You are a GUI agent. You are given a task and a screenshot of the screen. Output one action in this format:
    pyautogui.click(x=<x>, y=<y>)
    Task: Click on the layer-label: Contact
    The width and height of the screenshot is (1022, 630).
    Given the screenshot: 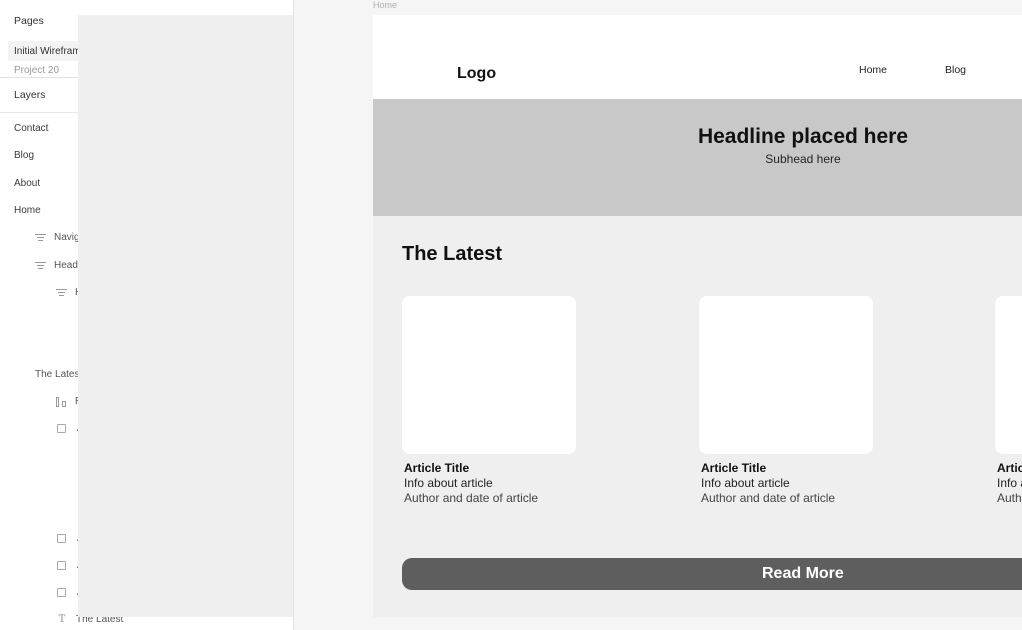 What is the action you would take?
    pyautogui.click(x=31, y=129)
    